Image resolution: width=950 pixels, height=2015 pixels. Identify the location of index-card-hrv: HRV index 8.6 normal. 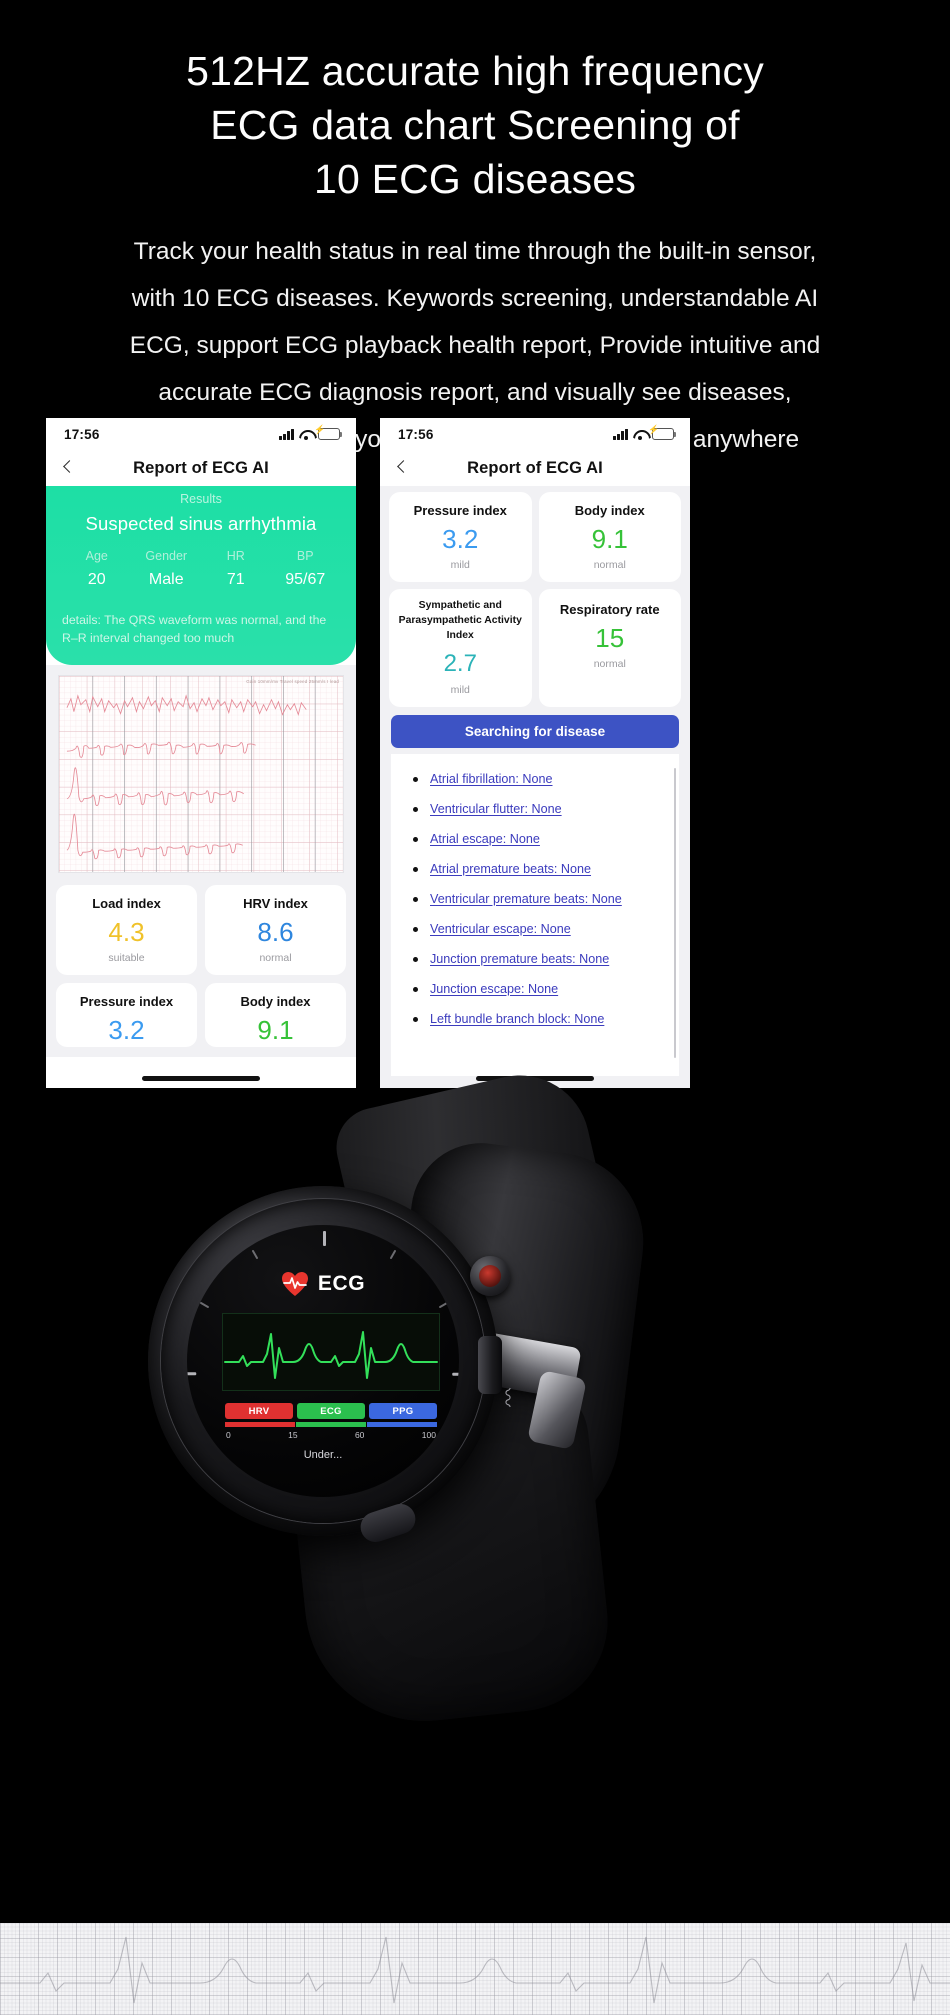
(275, 930).